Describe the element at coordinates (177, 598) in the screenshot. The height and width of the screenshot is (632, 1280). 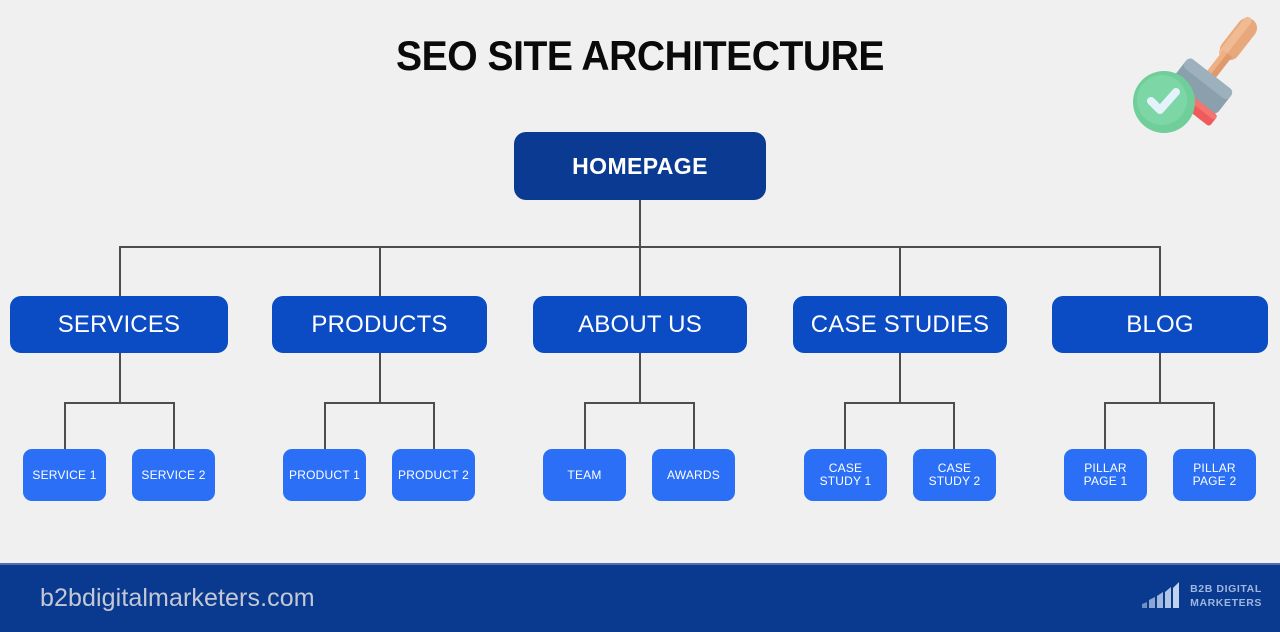
I see `footer-website-url: b2bdigitalmarketers.com` at that location.